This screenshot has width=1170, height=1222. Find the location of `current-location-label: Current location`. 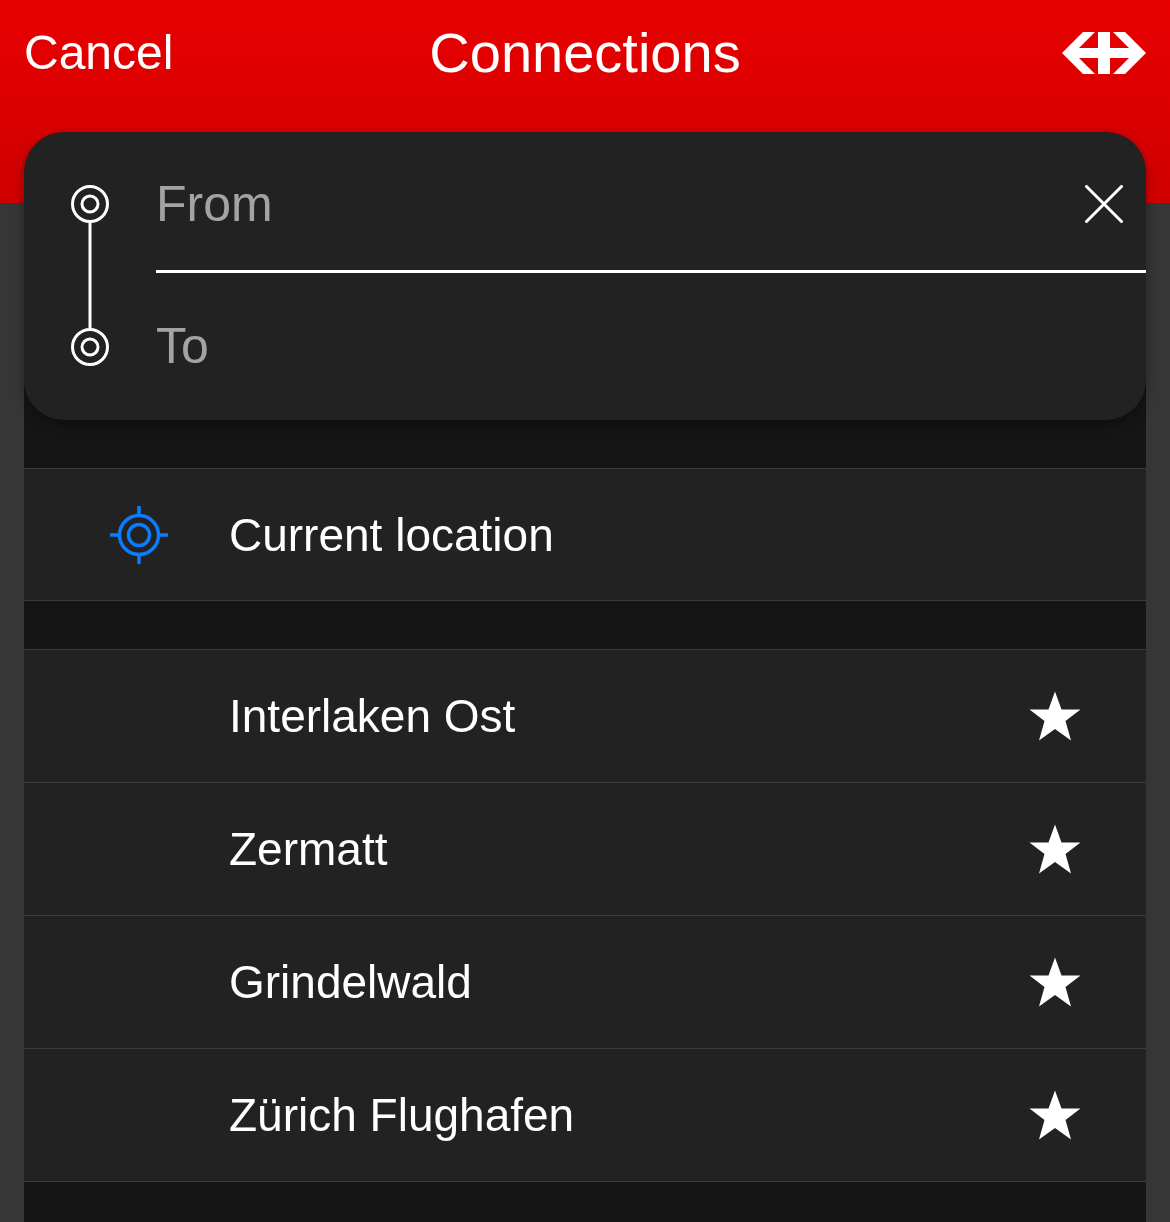

current-location-label: Current location is located at coordinates (391, 535).